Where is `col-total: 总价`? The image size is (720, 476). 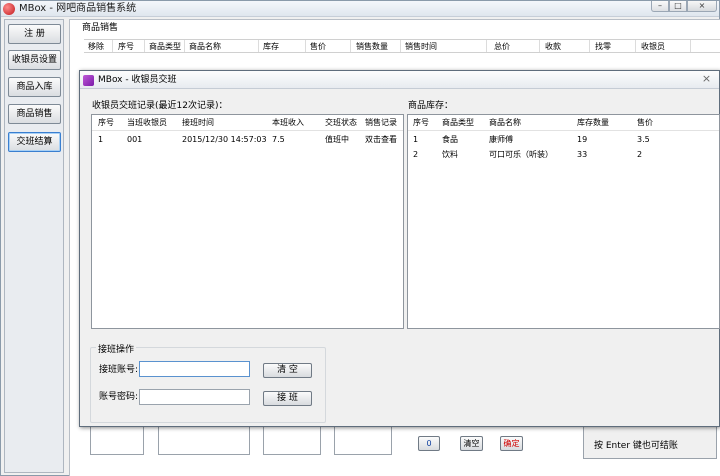
col-total: 总价 is located at coordinates (502, 46).